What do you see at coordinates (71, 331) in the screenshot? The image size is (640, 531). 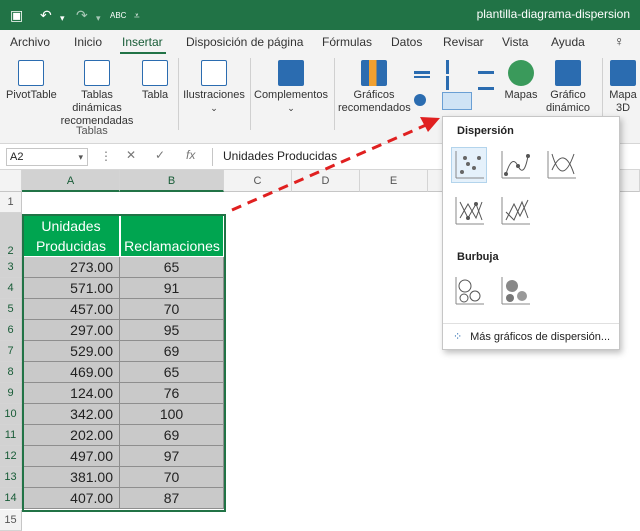 I see `cell-units: 297.00` at bounding box center [71, 331].